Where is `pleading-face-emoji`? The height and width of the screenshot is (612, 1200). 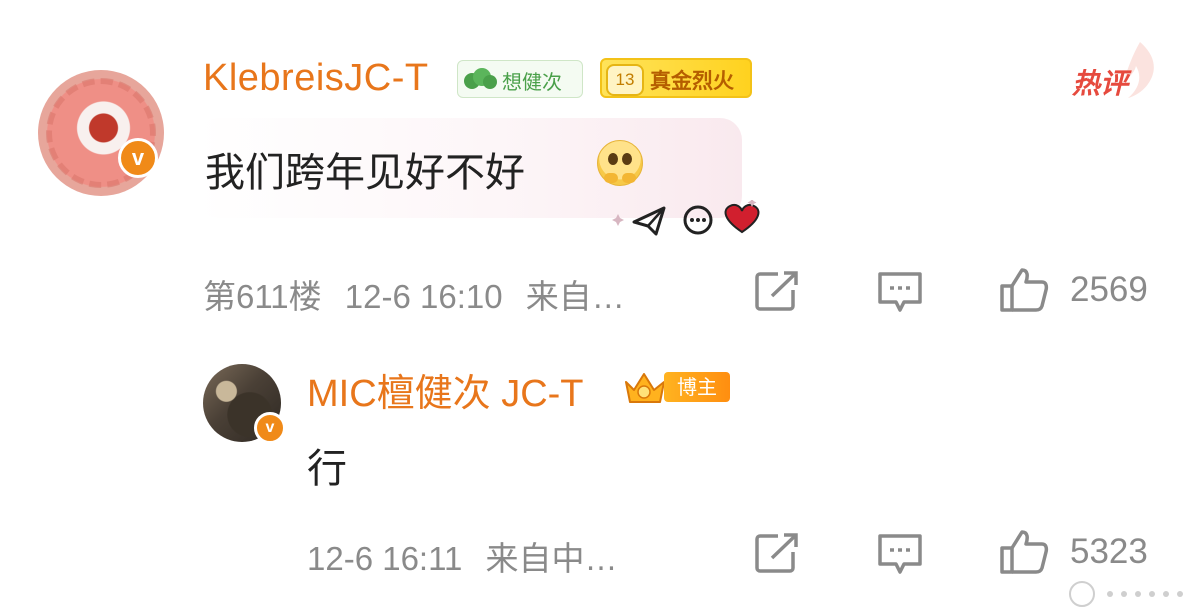
pleading-face-emoji is located at coordinates (620, 163).